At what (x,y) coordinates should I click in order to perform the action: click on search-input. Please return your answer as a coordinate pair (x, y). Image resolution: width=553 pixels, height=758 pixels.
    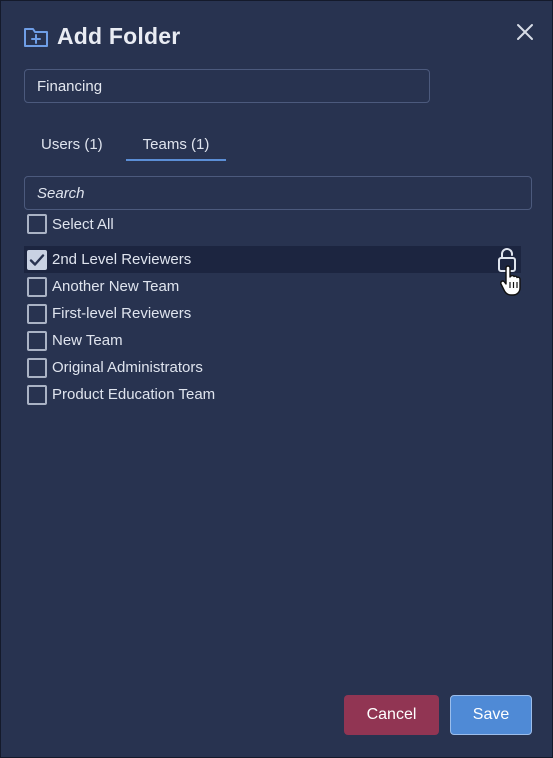
    Looking at the image, I should click on (278, 193).